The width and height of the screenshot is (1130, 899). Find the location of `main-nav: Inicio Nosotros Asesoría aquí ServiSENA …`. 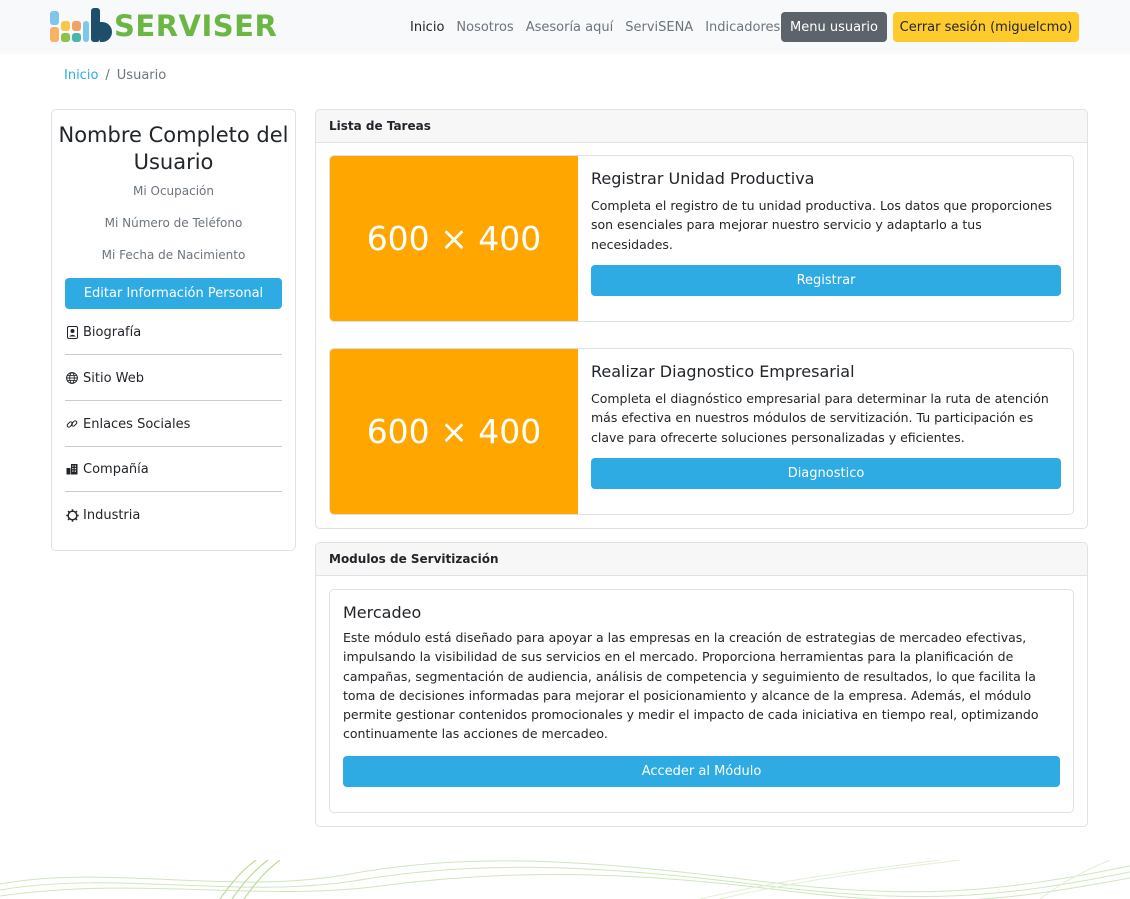

main-nav: Inicio Nosotros Asesoría aquí ServiSENA … is located at coordinates (595, 27).